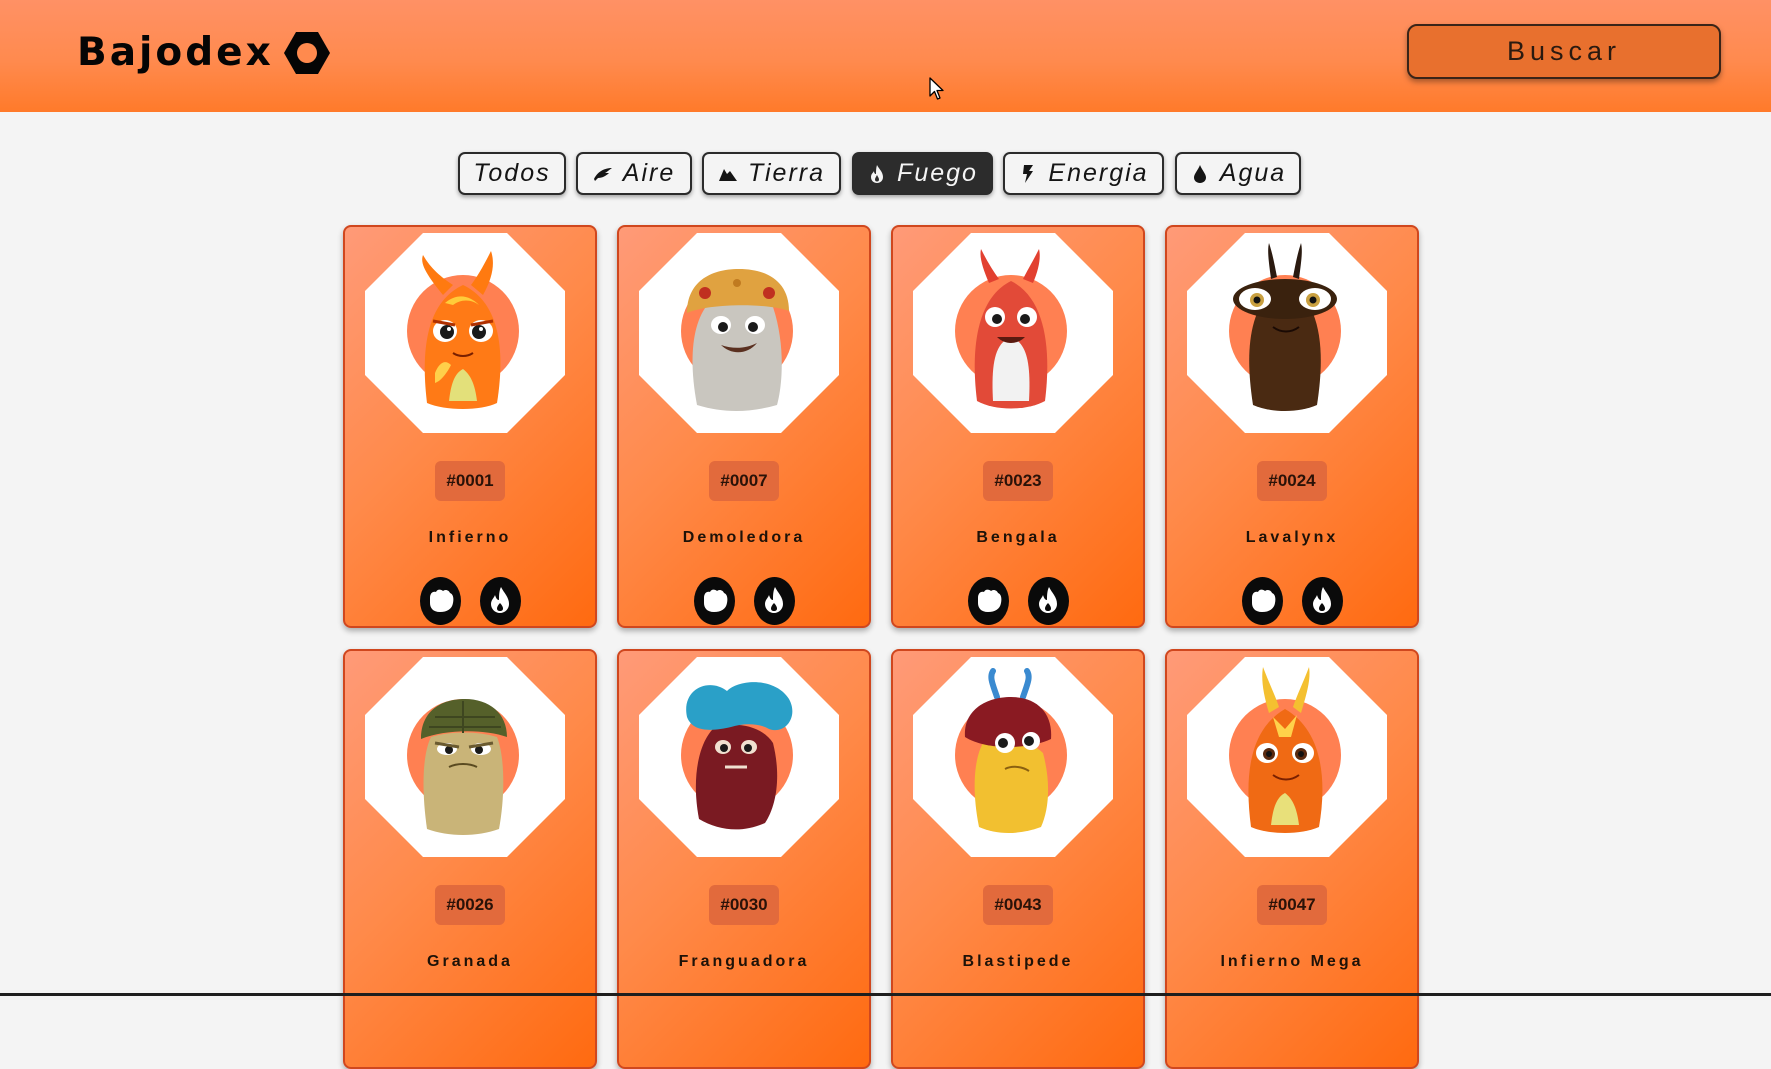 Image resolution: width=1771 pixels, height=1069 pixels. Describe the element at coordinates (1028, 173) in the screenshot. I see `lightning-icon` at that location.